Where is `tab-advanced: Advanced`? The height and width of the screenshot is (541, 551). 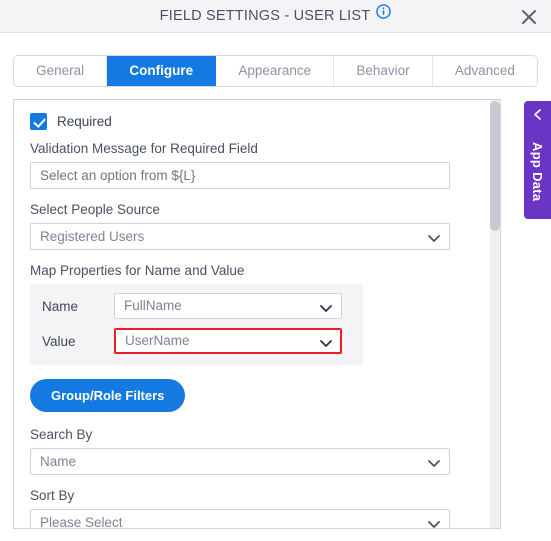 tab-advanced: Advanced is located at coordinates (484, 71).